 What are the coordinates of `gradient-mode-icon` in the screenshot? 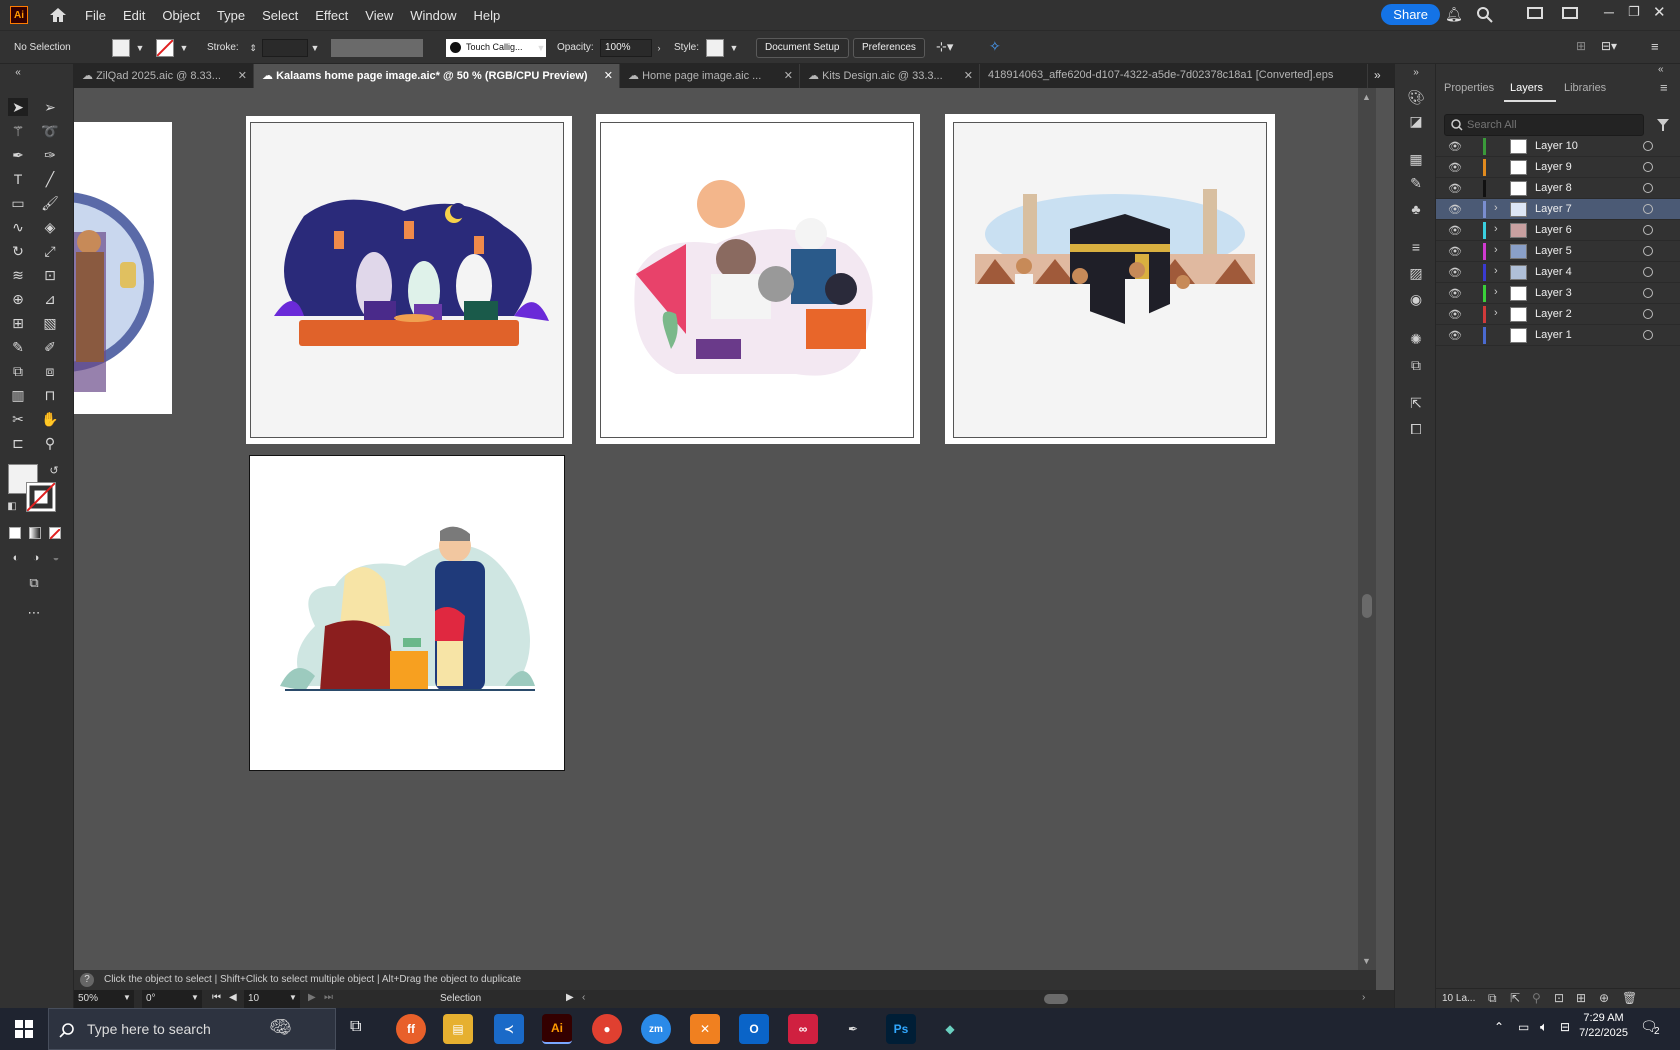 It's located at (35, 533).